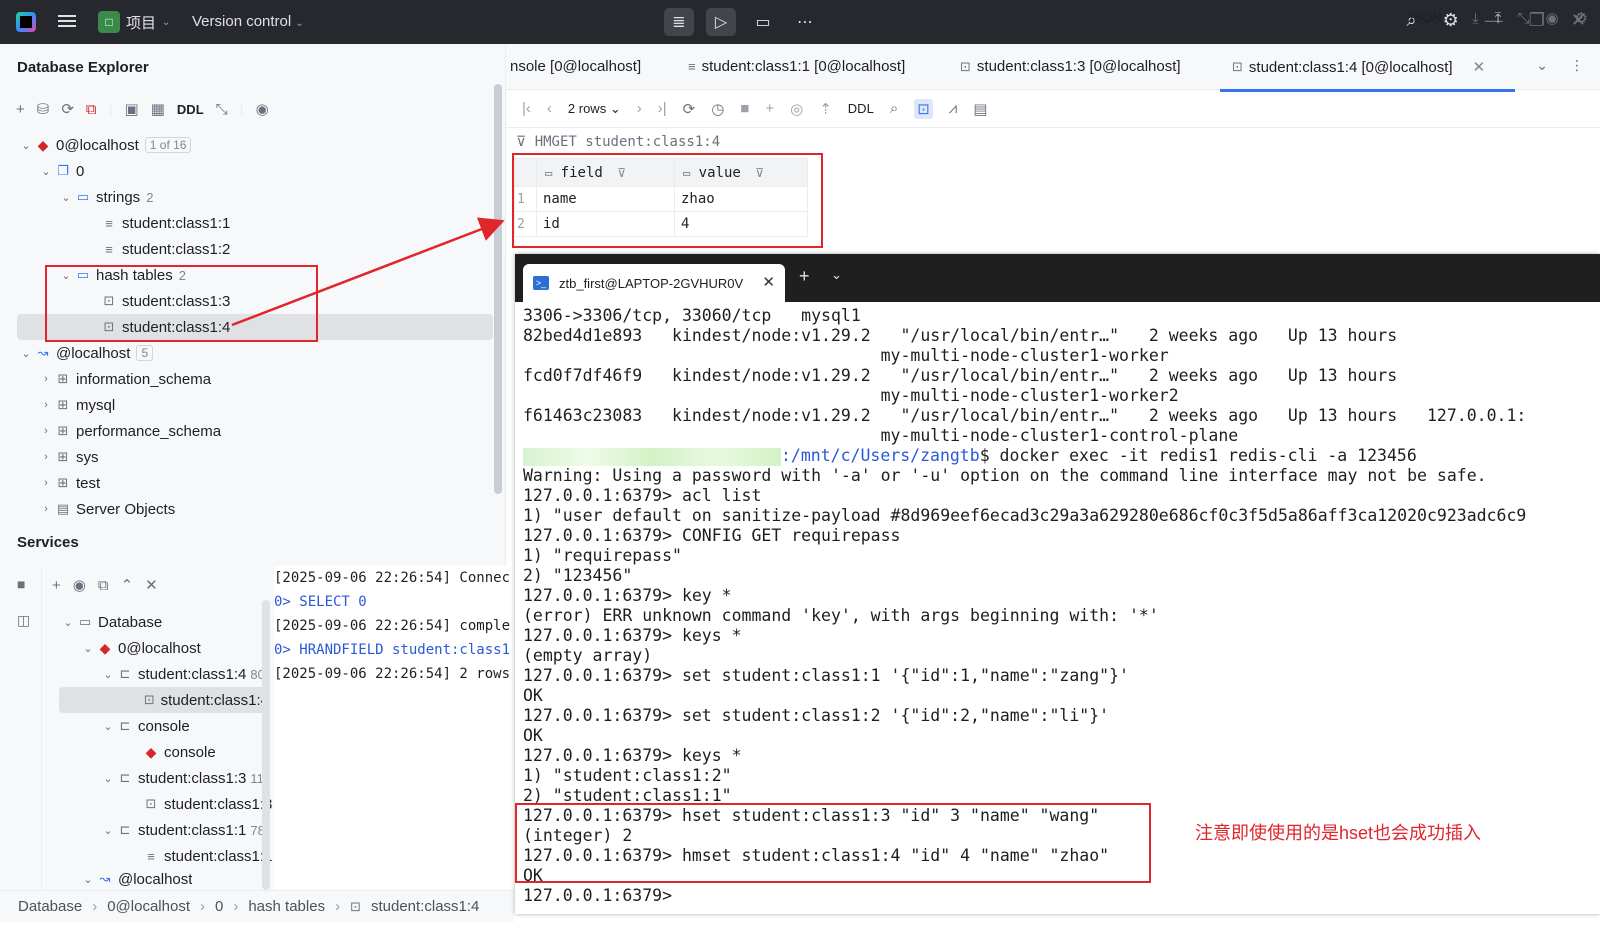  I want to click on record-view-icon: ▤, so click(980, 109).